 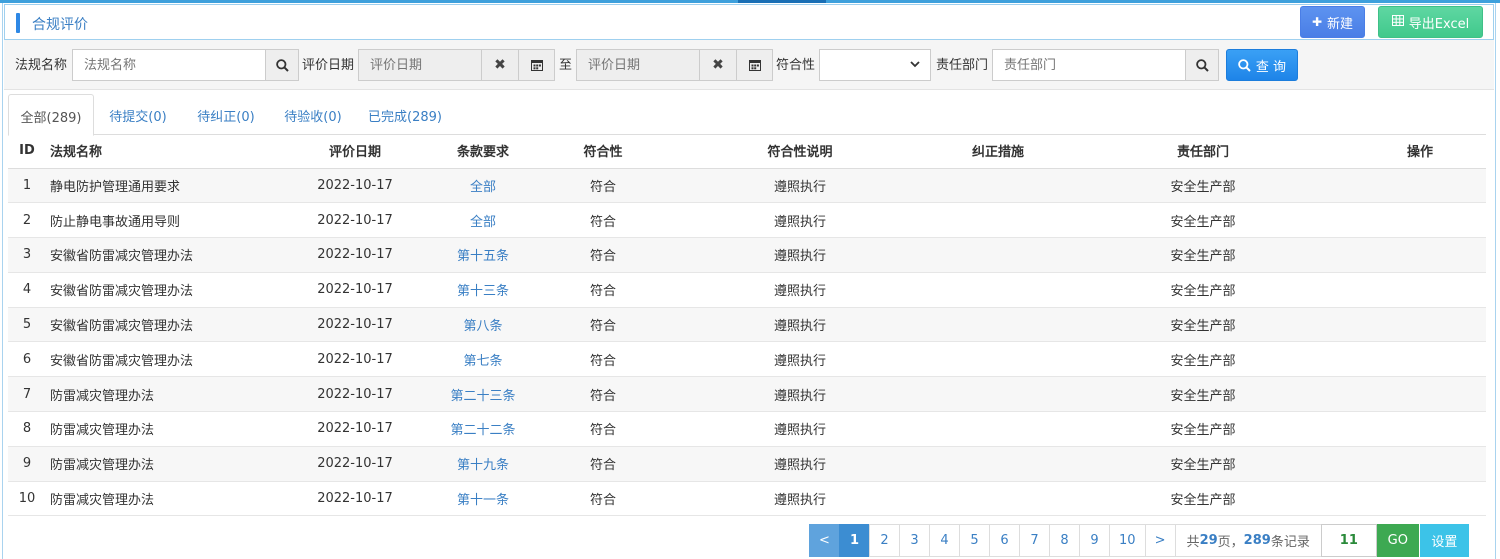 I want to click on page-button-6: 6, so click(x=1004, y=540).